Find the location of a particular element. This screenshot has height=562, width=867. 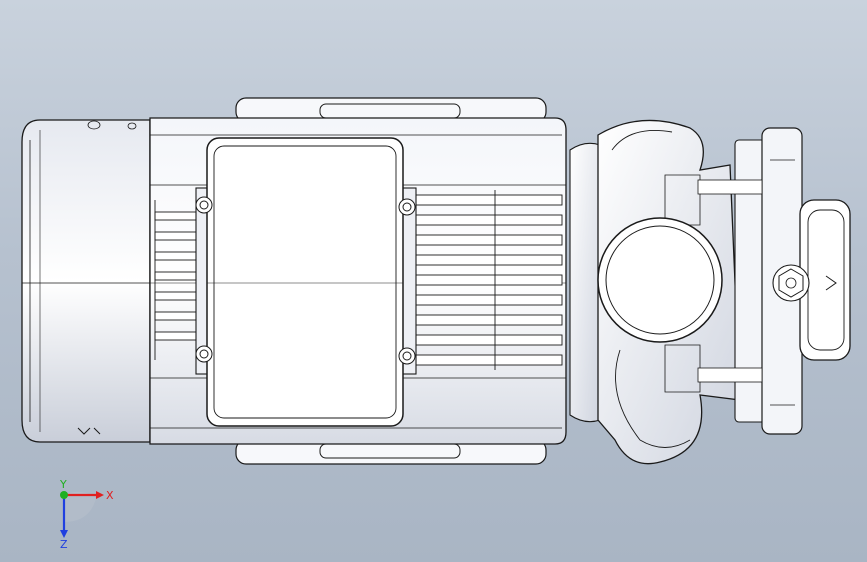

y-axis-label: Y is located at coordinates (63, 485).